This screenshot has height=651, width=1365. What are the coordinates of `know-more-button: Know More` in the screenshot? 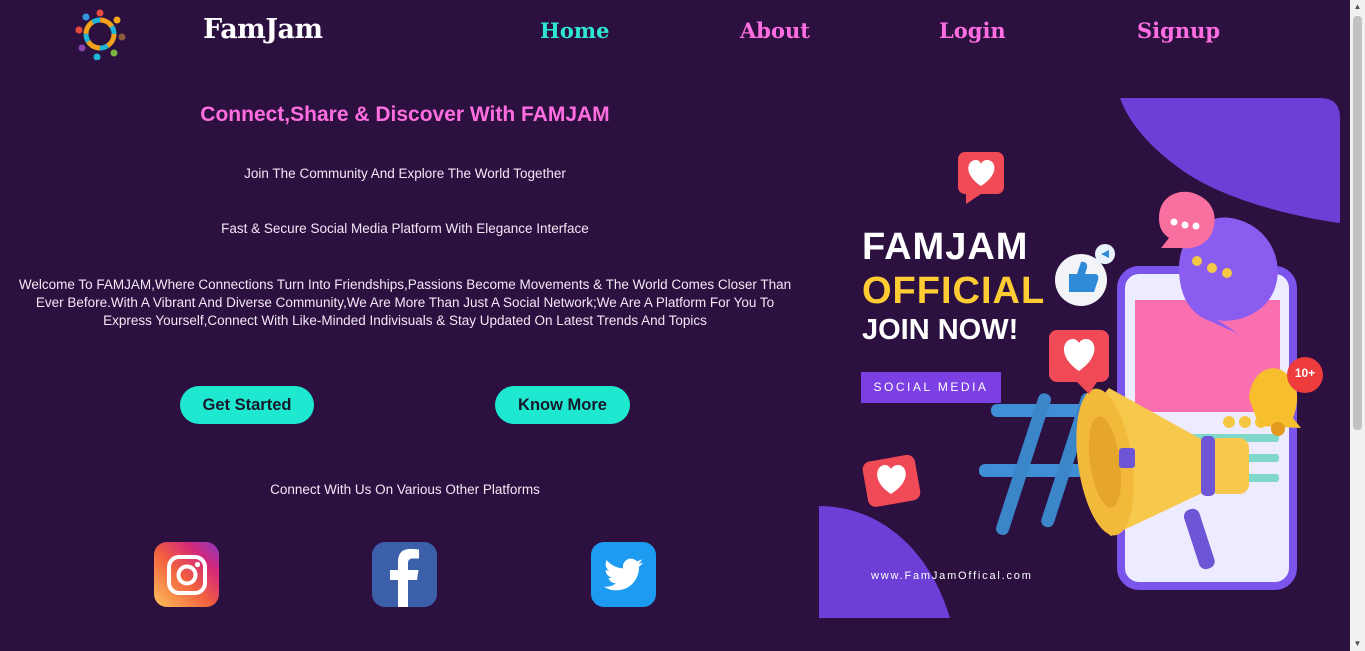 It's located at (562, 405).